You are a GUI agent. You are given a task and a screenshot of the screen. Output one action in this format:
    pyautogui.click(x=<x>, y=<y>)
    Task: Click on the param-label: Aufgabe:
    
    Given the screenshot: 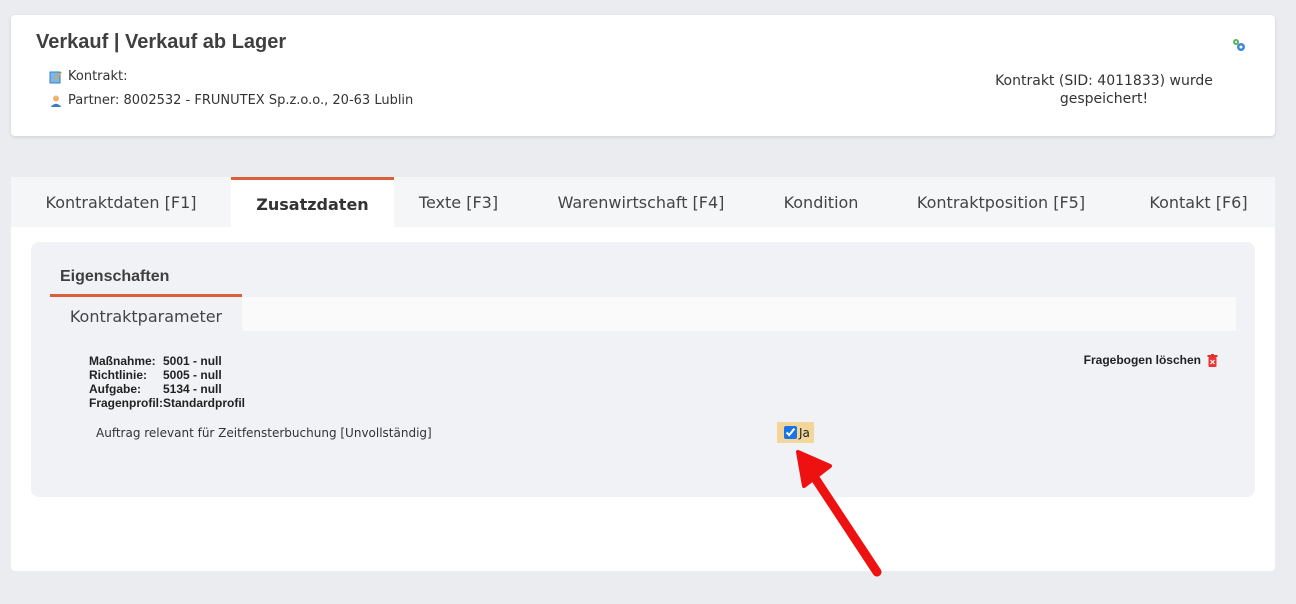 What is the action you would take?
    pyautogui.click(x=115, y=389)
    